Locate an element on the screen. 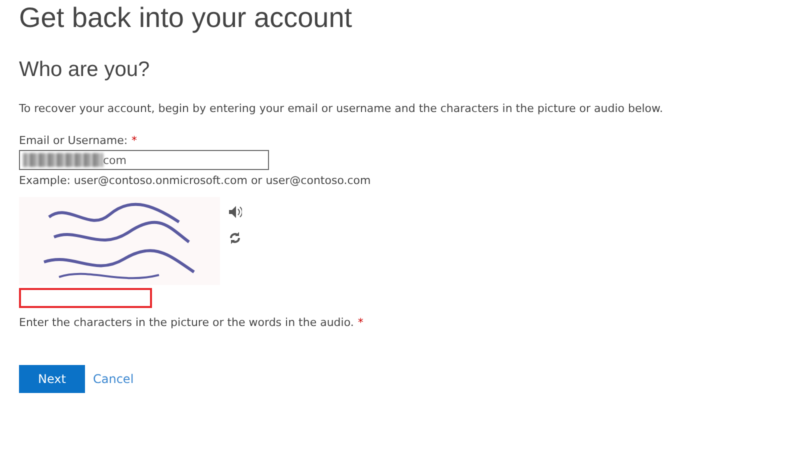  cancel-link: Cancel is located at coordinates (113, 379).